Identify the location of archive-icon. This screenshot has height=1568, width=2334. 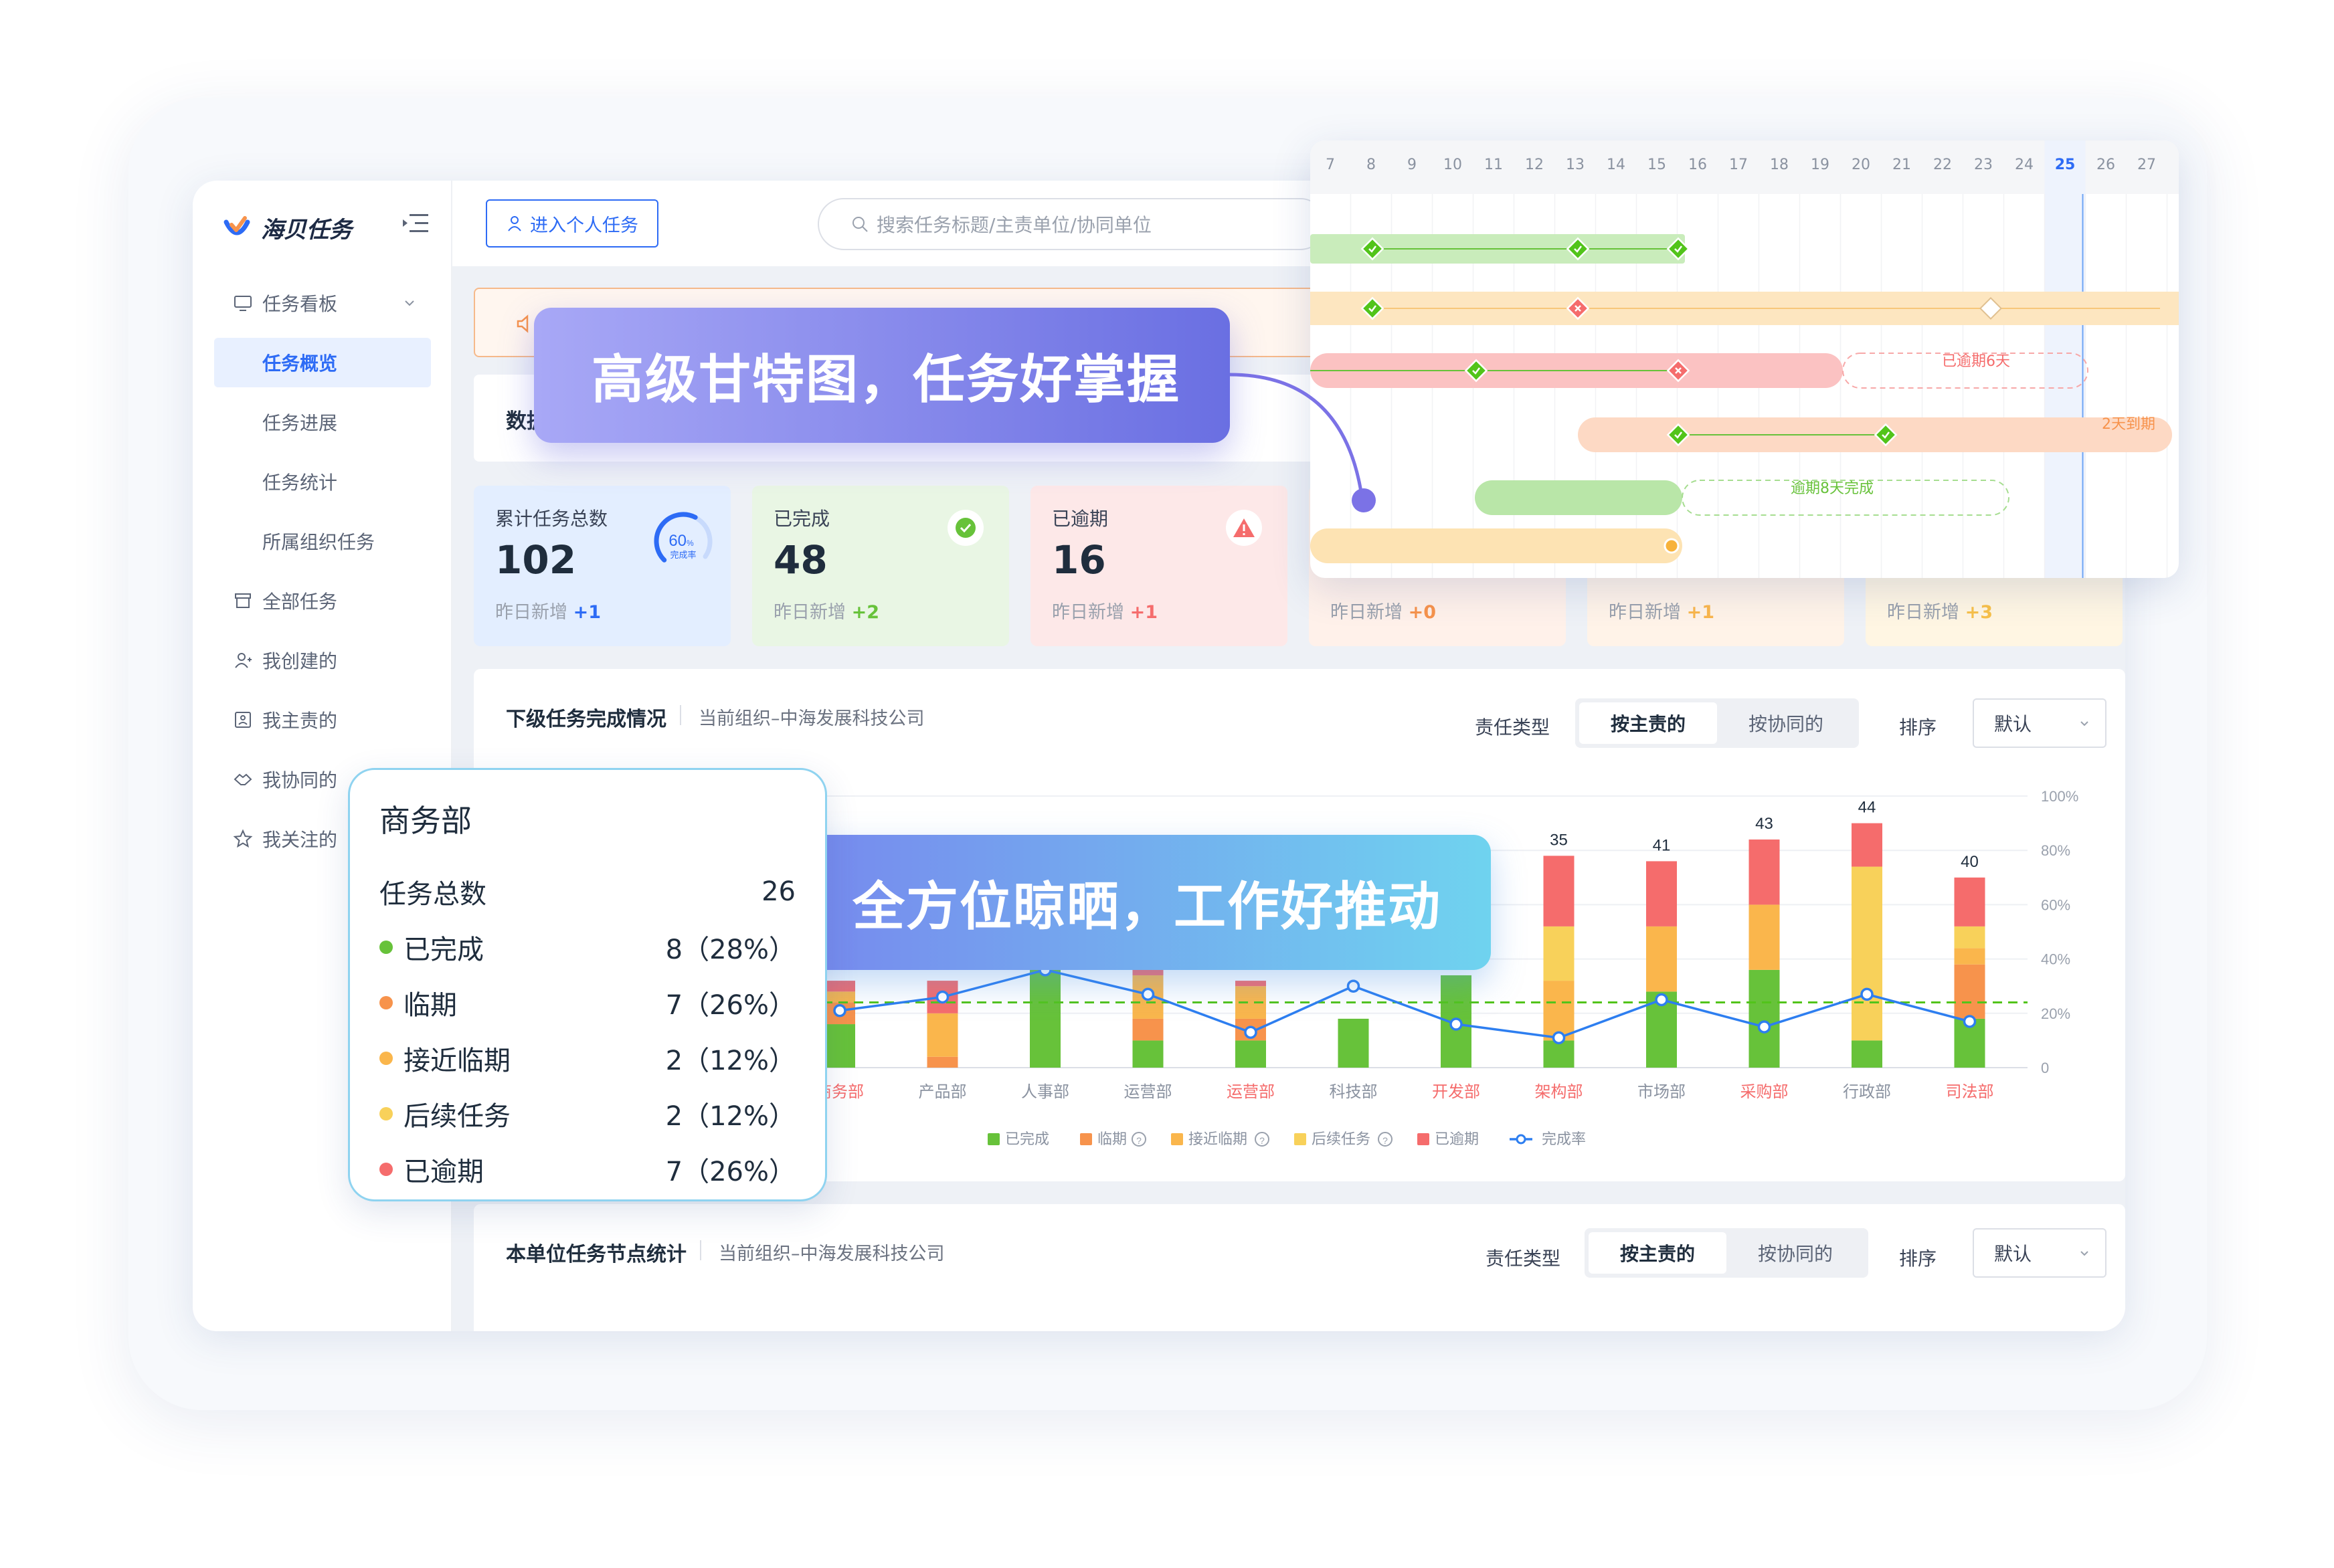
(243, 600).